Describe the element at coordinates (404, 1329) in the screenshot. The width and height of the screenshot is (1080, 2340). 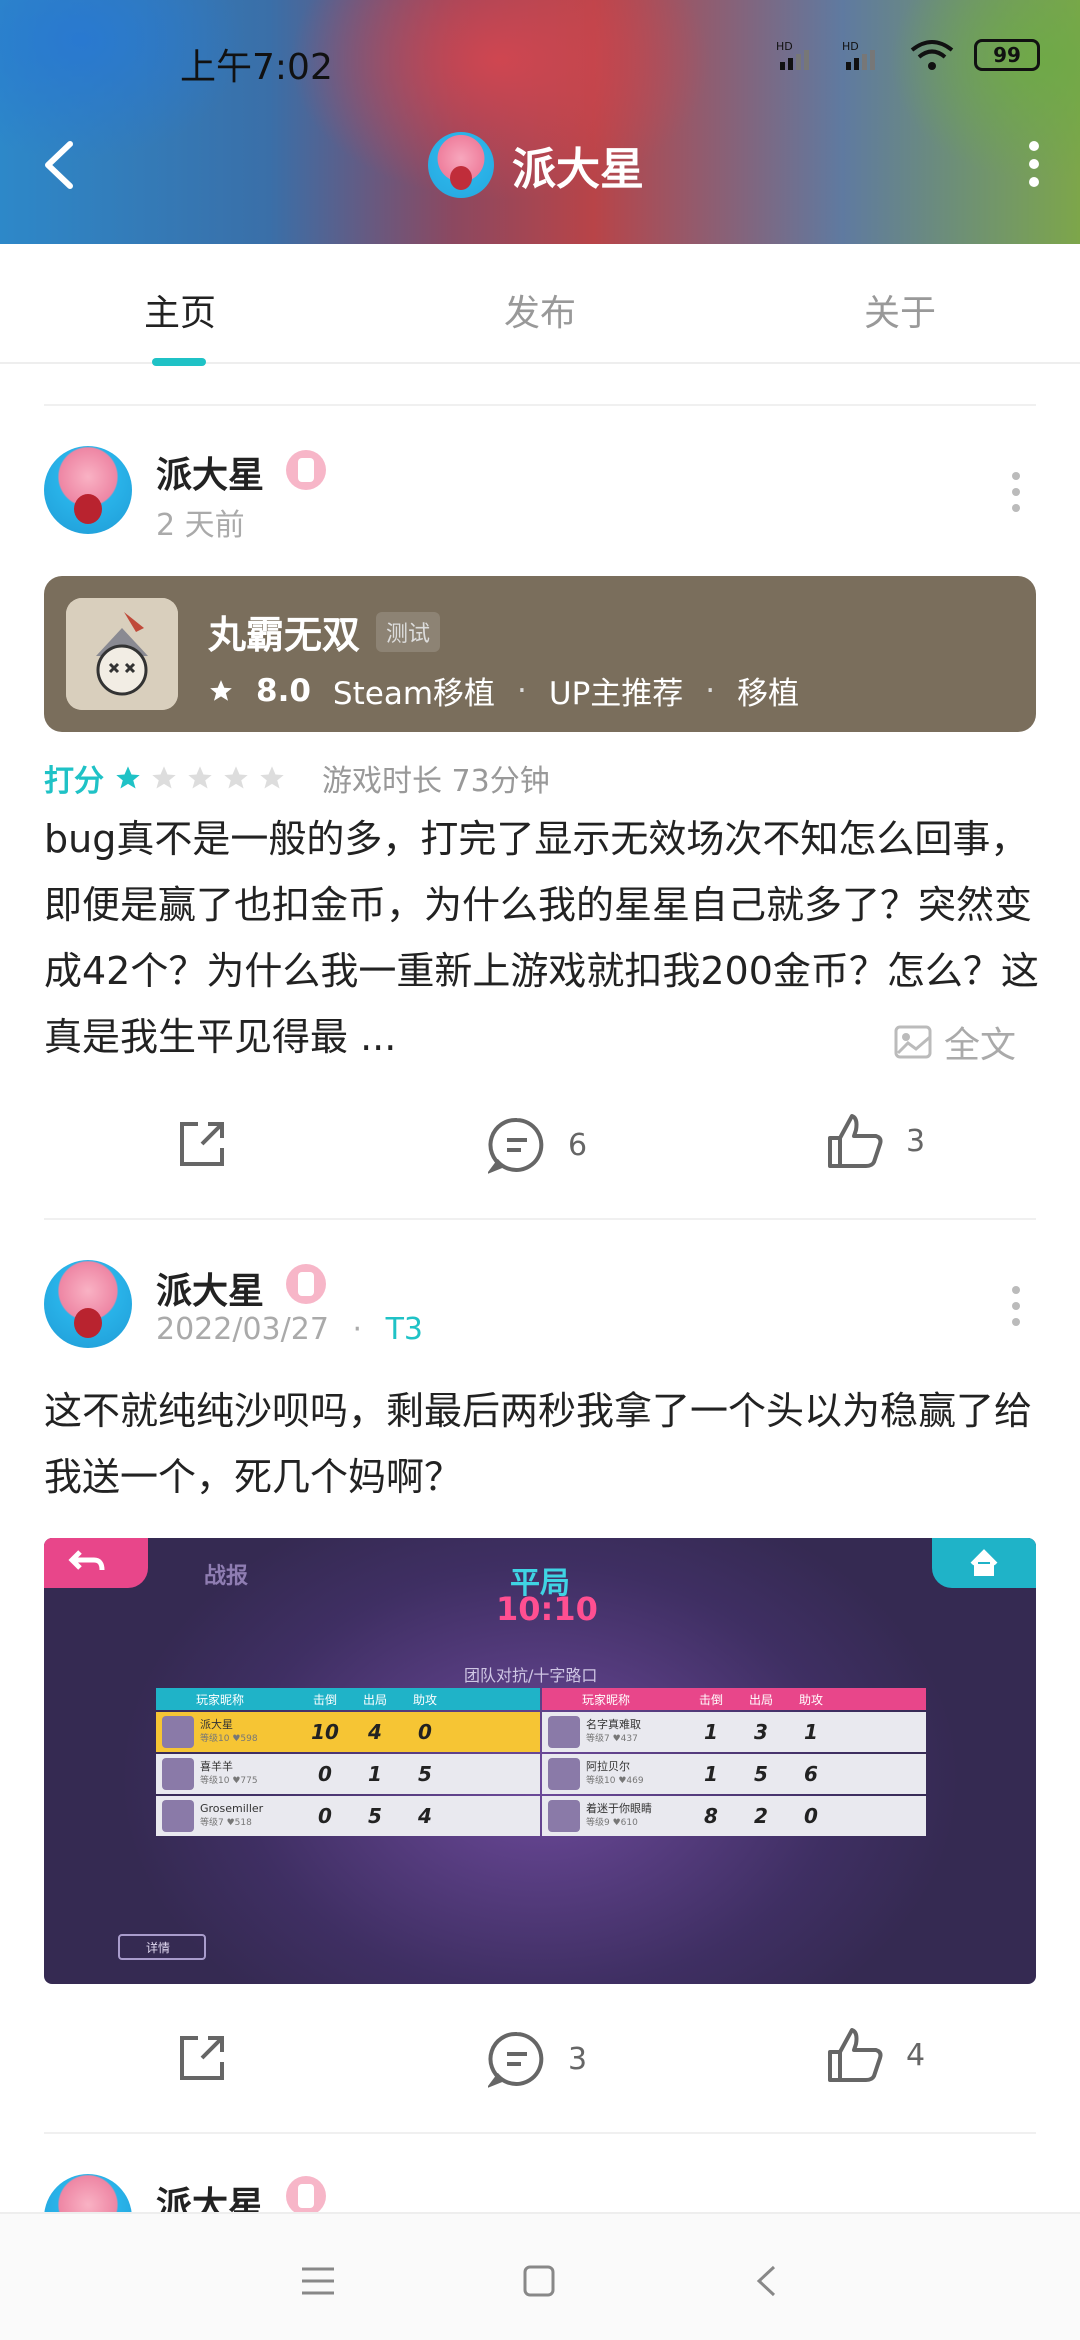
I see `post-tag: T3` at that location.